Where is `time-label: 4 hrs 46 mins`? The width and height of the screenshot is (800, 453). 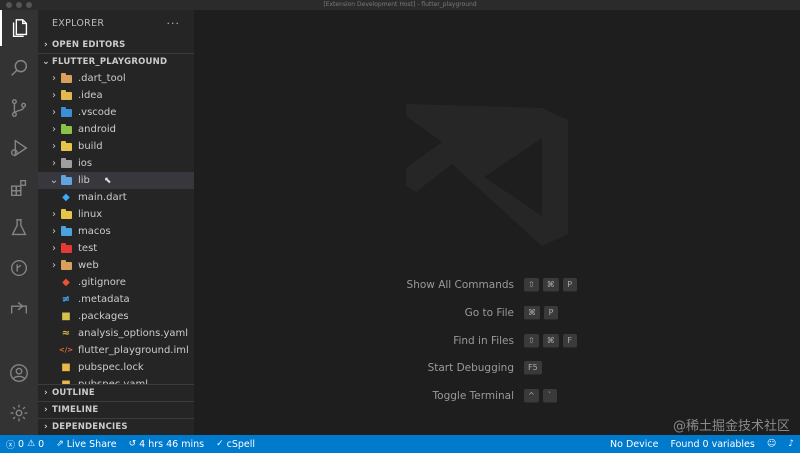 time-label: 4 hrs 46 mins is located at coordinates (172, 444).